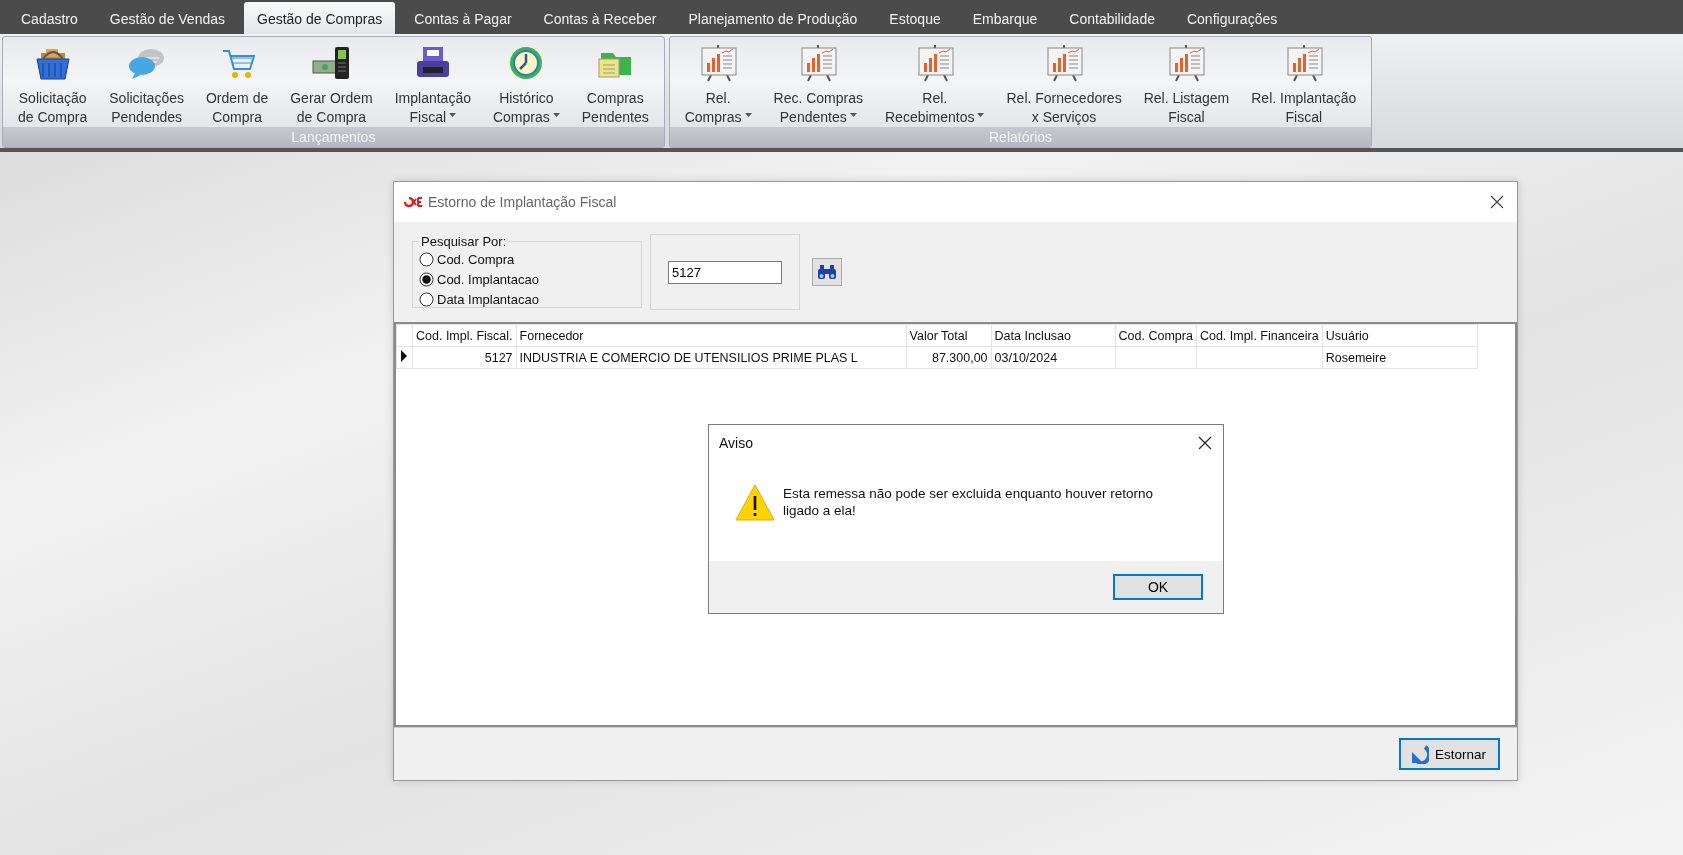 This screenshot has height=855, width=1683. Describe the element at coordinates (1158, 587) in the screenshot. I see `ok-button: OK` at that location.